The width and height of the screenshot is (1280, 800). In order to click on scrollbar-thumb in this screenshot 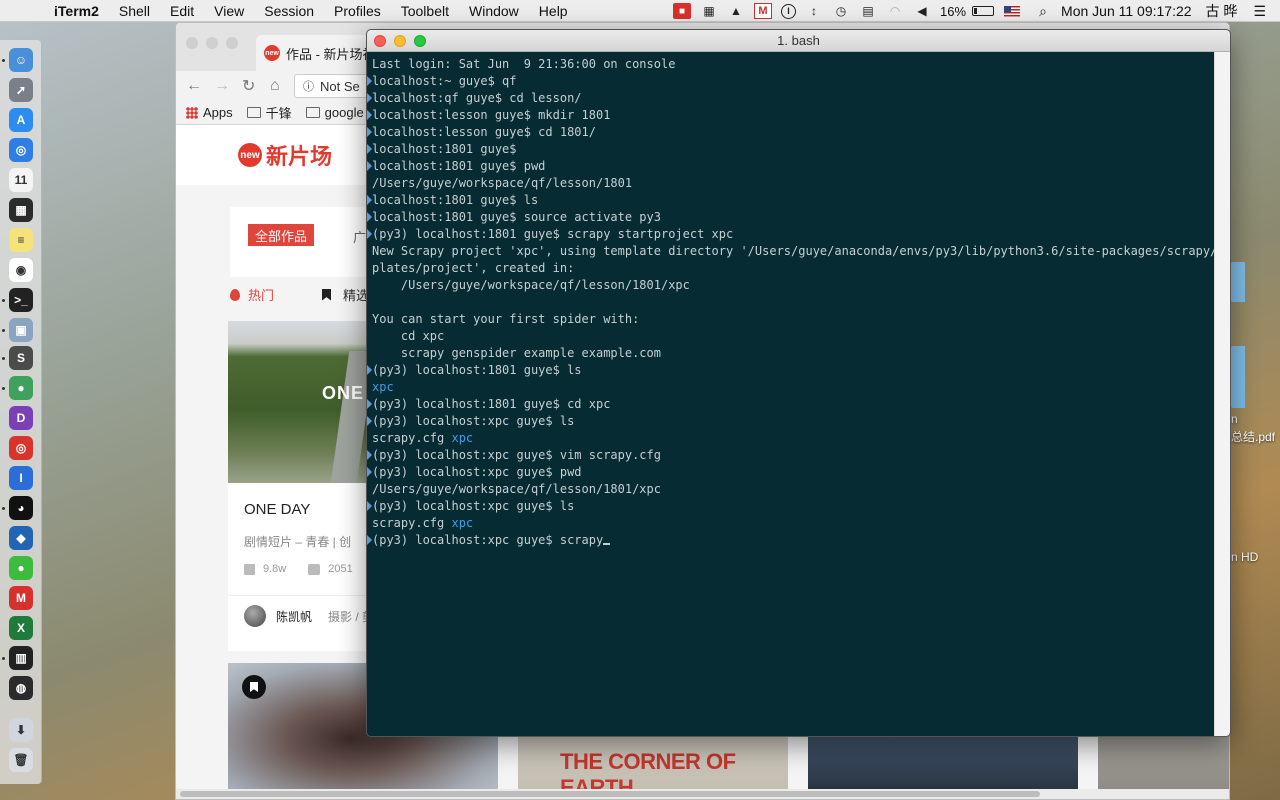, I will do `click(610, 794)`.